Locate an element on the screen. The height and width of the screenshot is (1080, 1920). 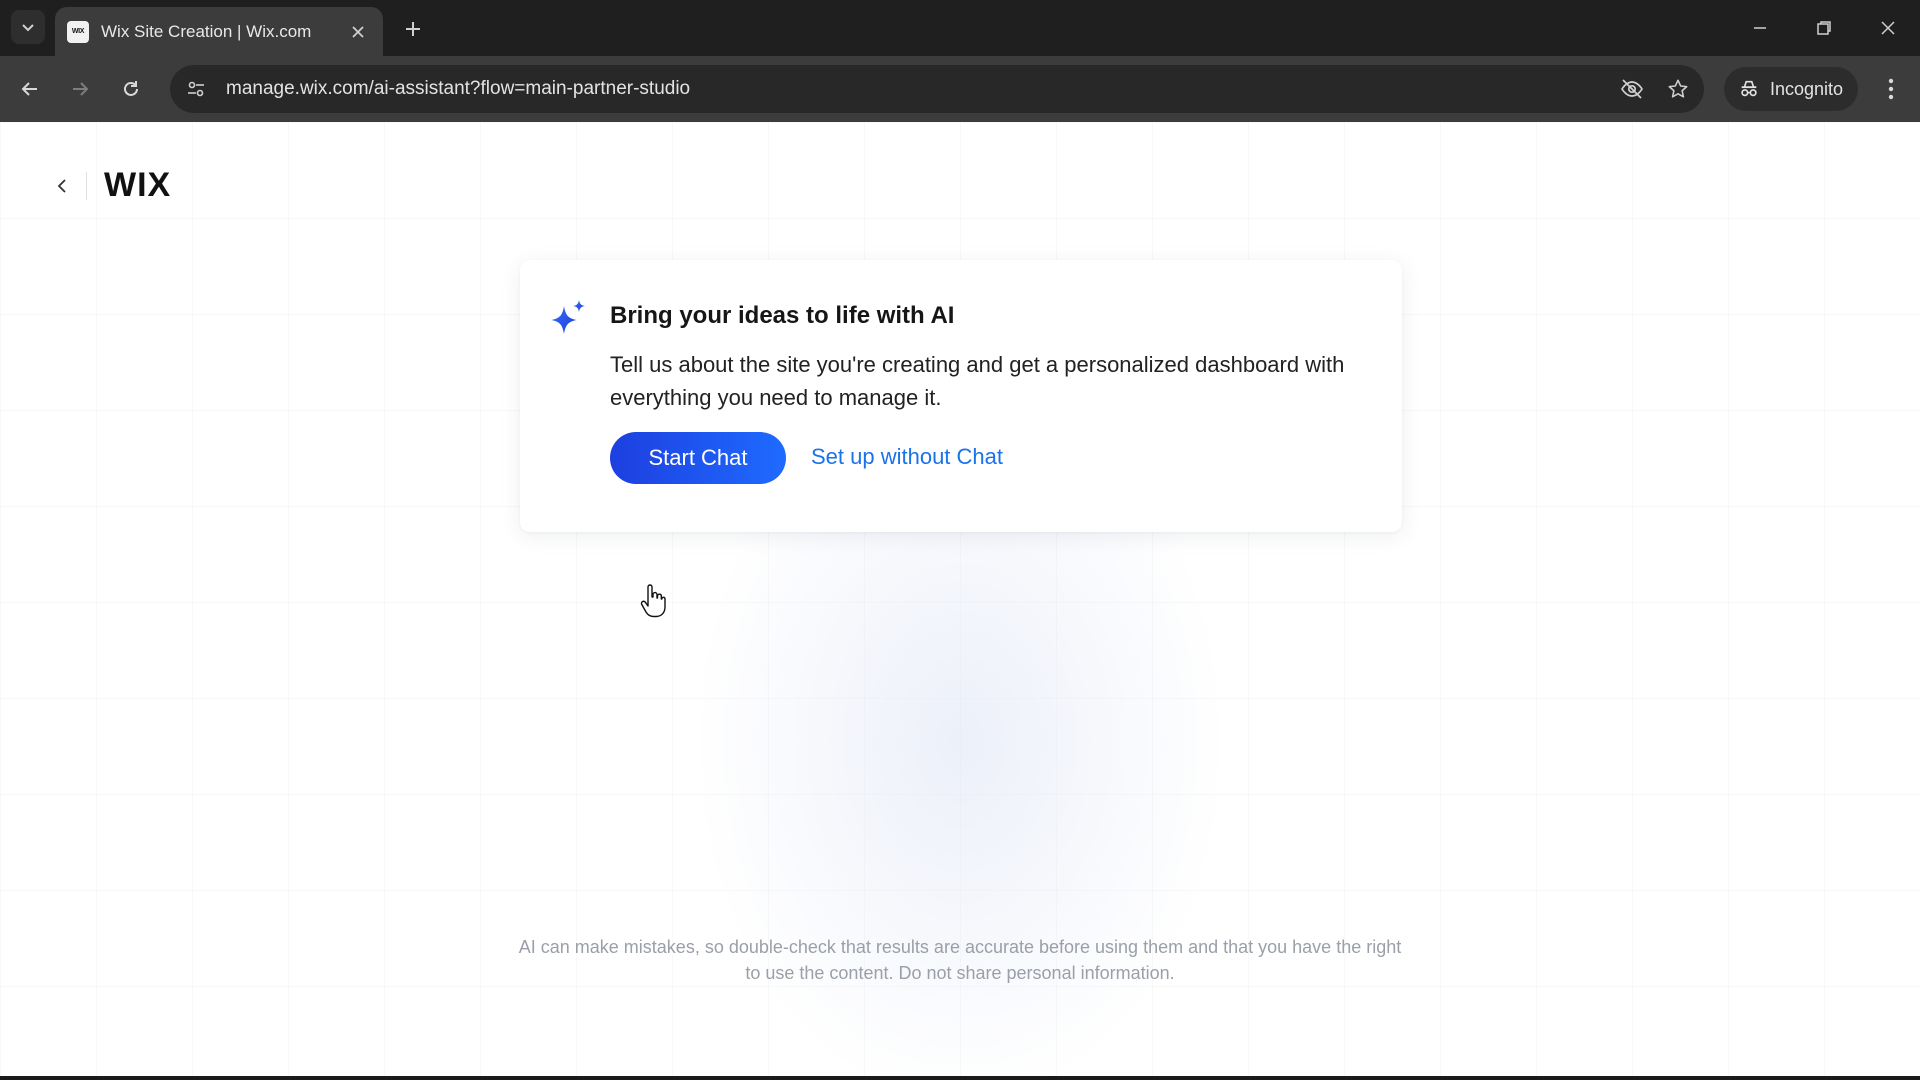
new-tab-button is located at coordinates (413, 29).